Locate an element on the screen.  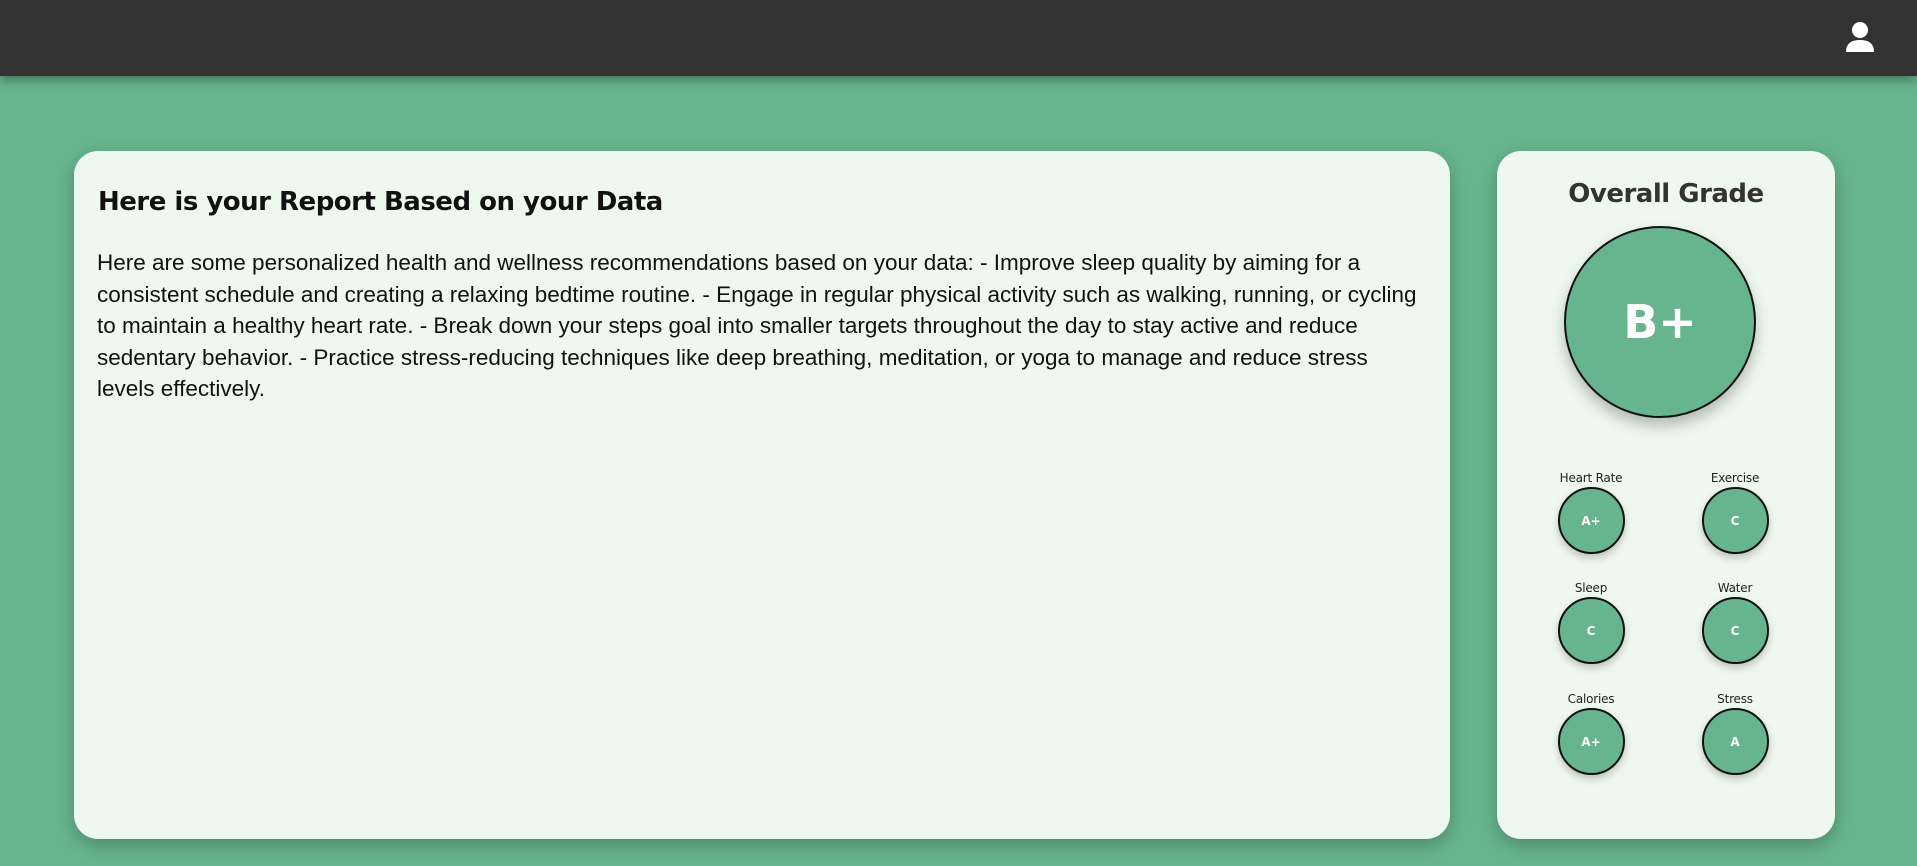
overall-grade-title: Overall Grade is located at coordinates (1666, 194).